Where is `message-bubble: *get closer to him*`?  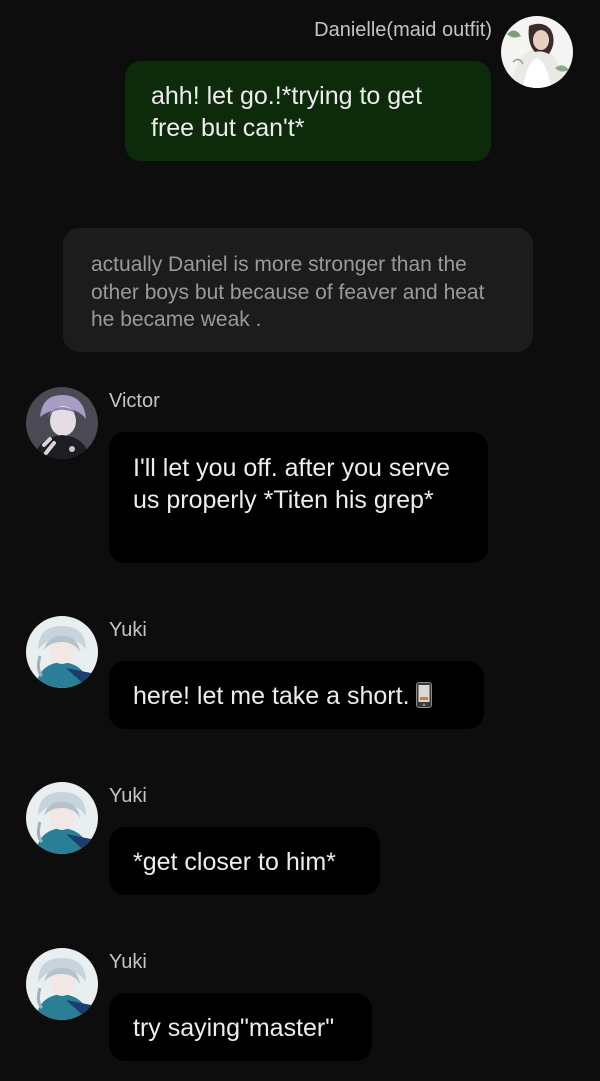 message-bubble: *get closer to him* is located at coordinates (244, 861).